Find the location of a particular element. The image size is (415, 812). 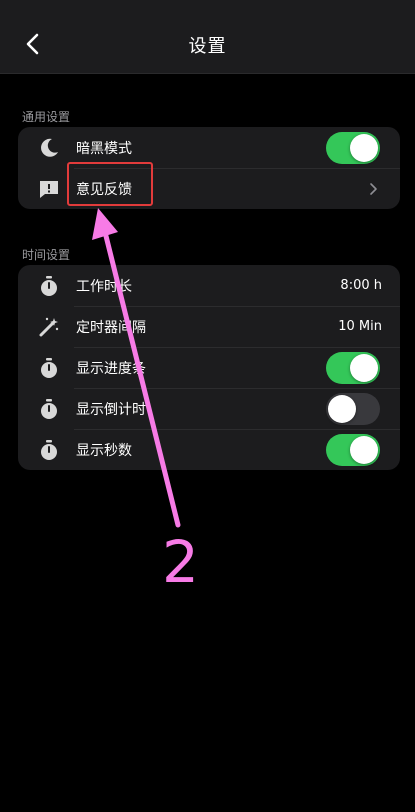

nav-header: 设置 is located at coordinates (207, 37).